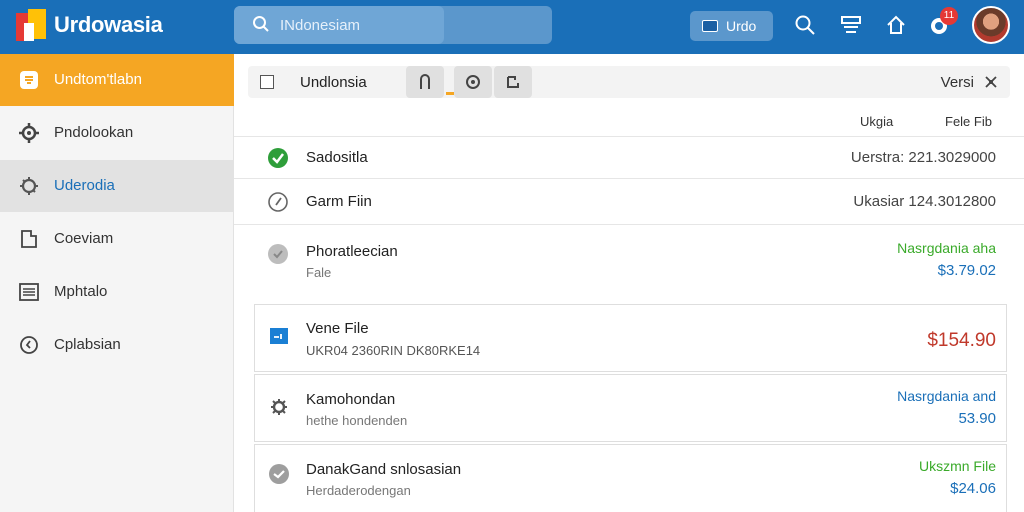 The height and width of the screenshot is (512, 1024). Describe the element at coordinates (98, 79) in the screenshot. I see `sidebar-item-label: Undtom'tlabn` at that location.